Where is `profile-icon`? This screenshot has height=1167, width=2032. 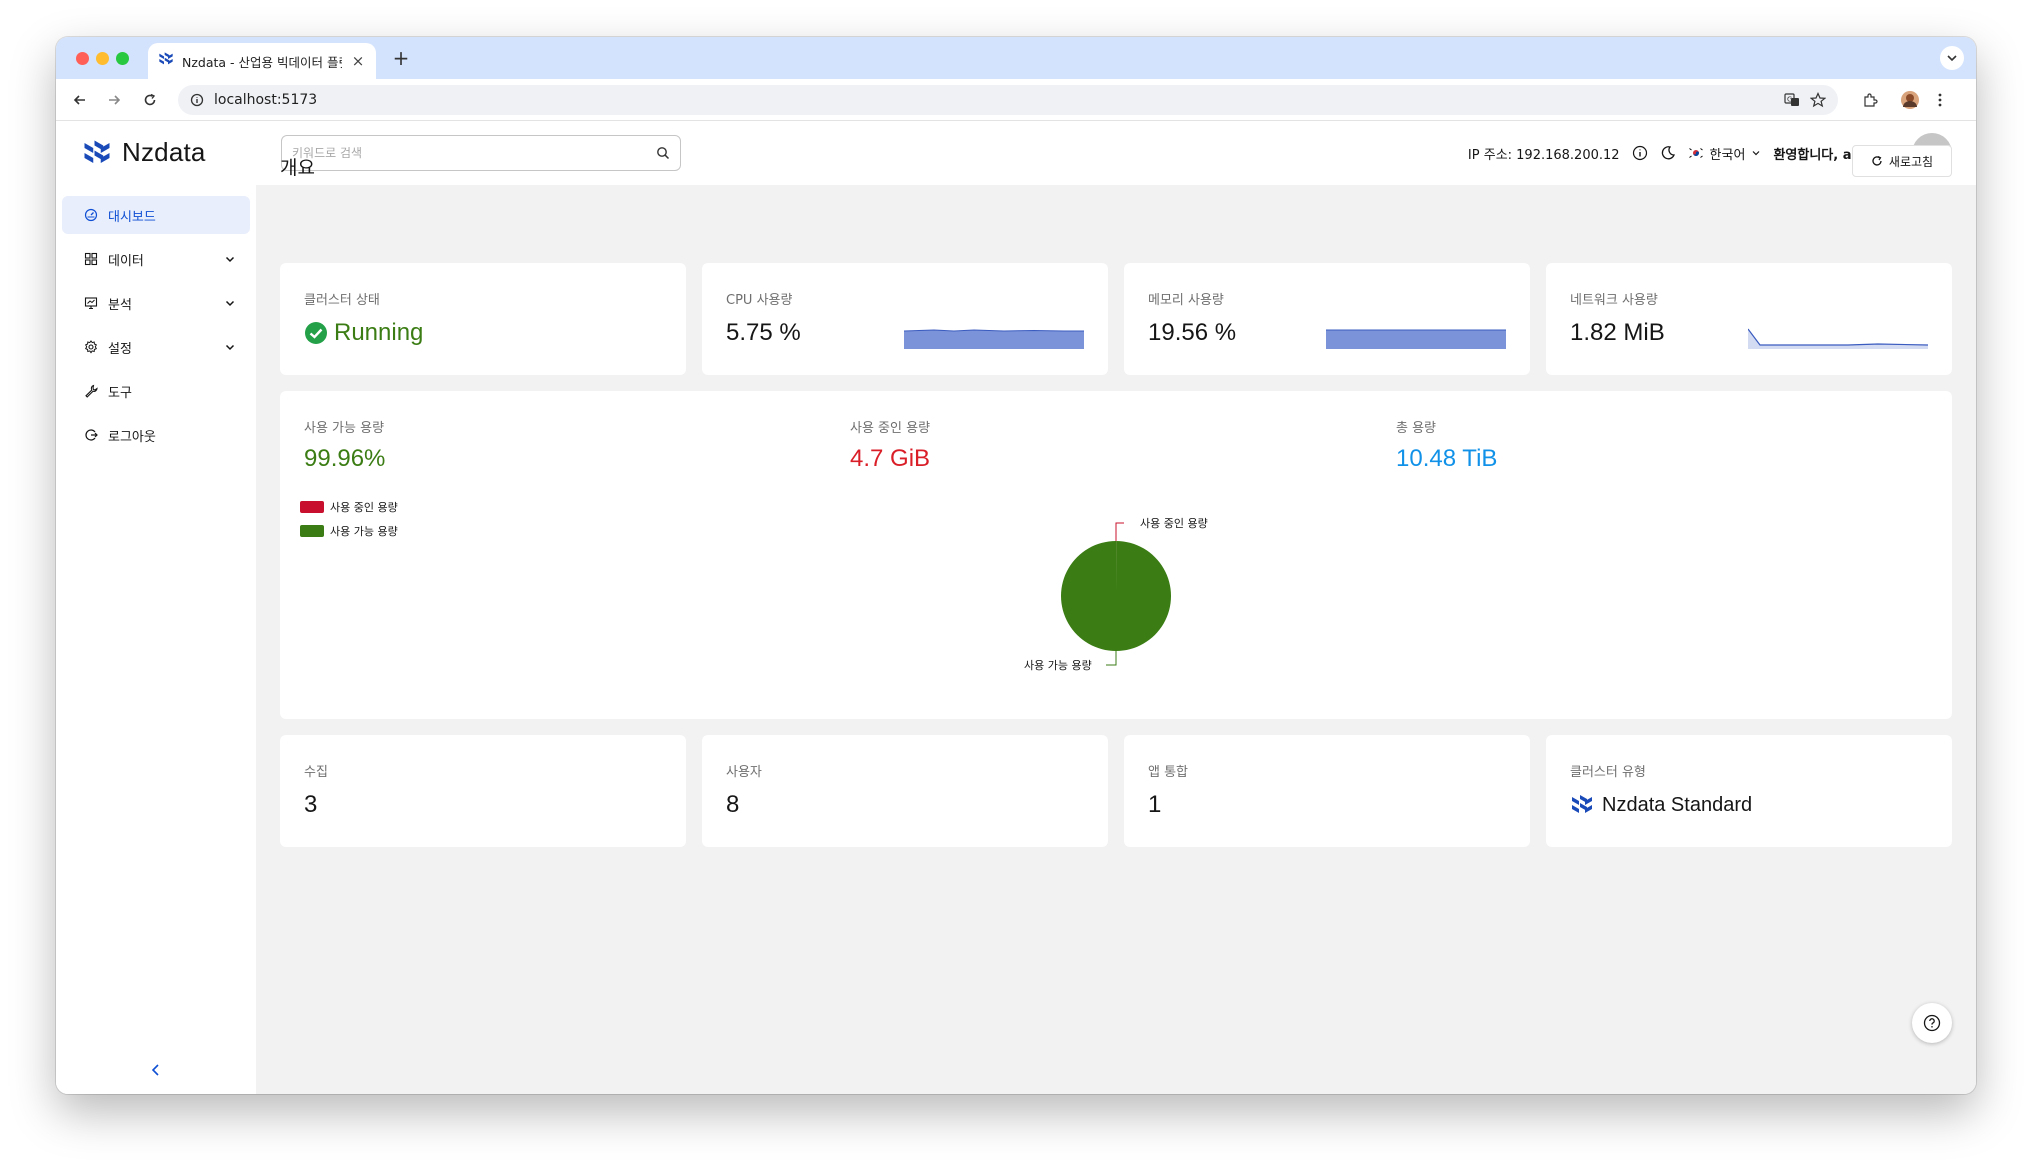
profile-icon is located at coordinates (1910, 100).